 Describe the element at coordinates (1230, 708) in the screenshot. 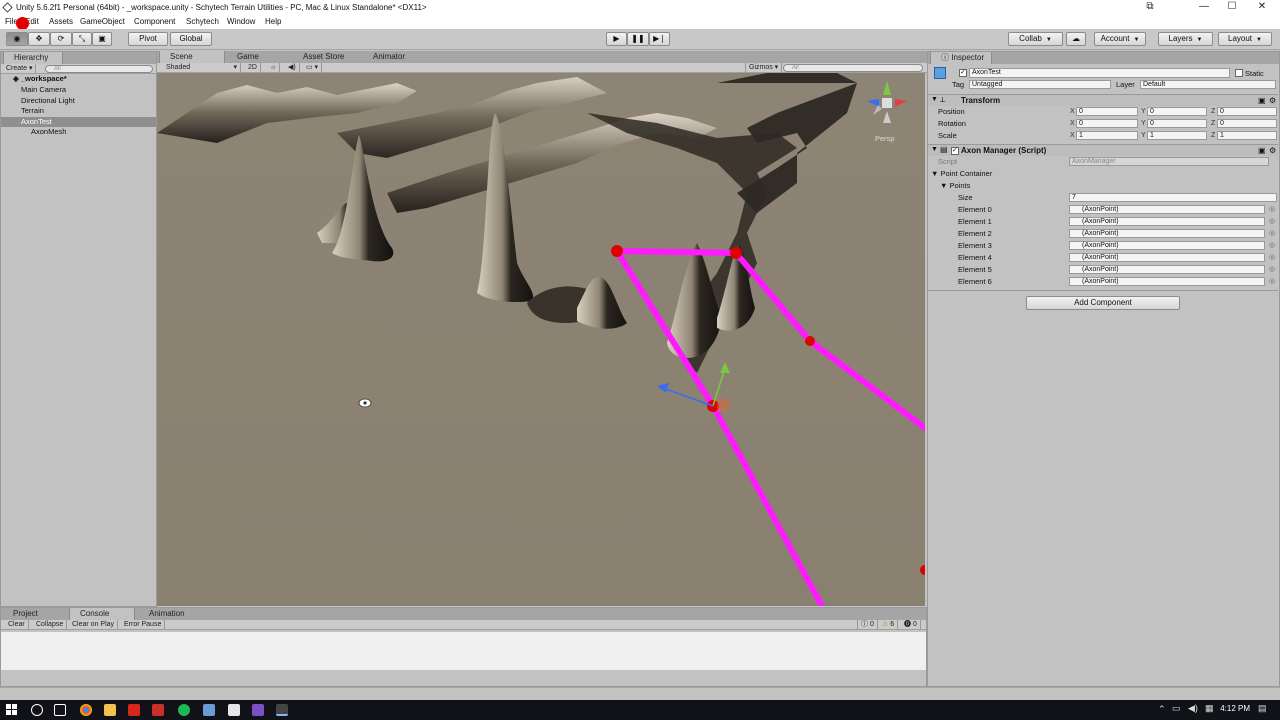

I see `clock-time: 4:12 PM` at that location.